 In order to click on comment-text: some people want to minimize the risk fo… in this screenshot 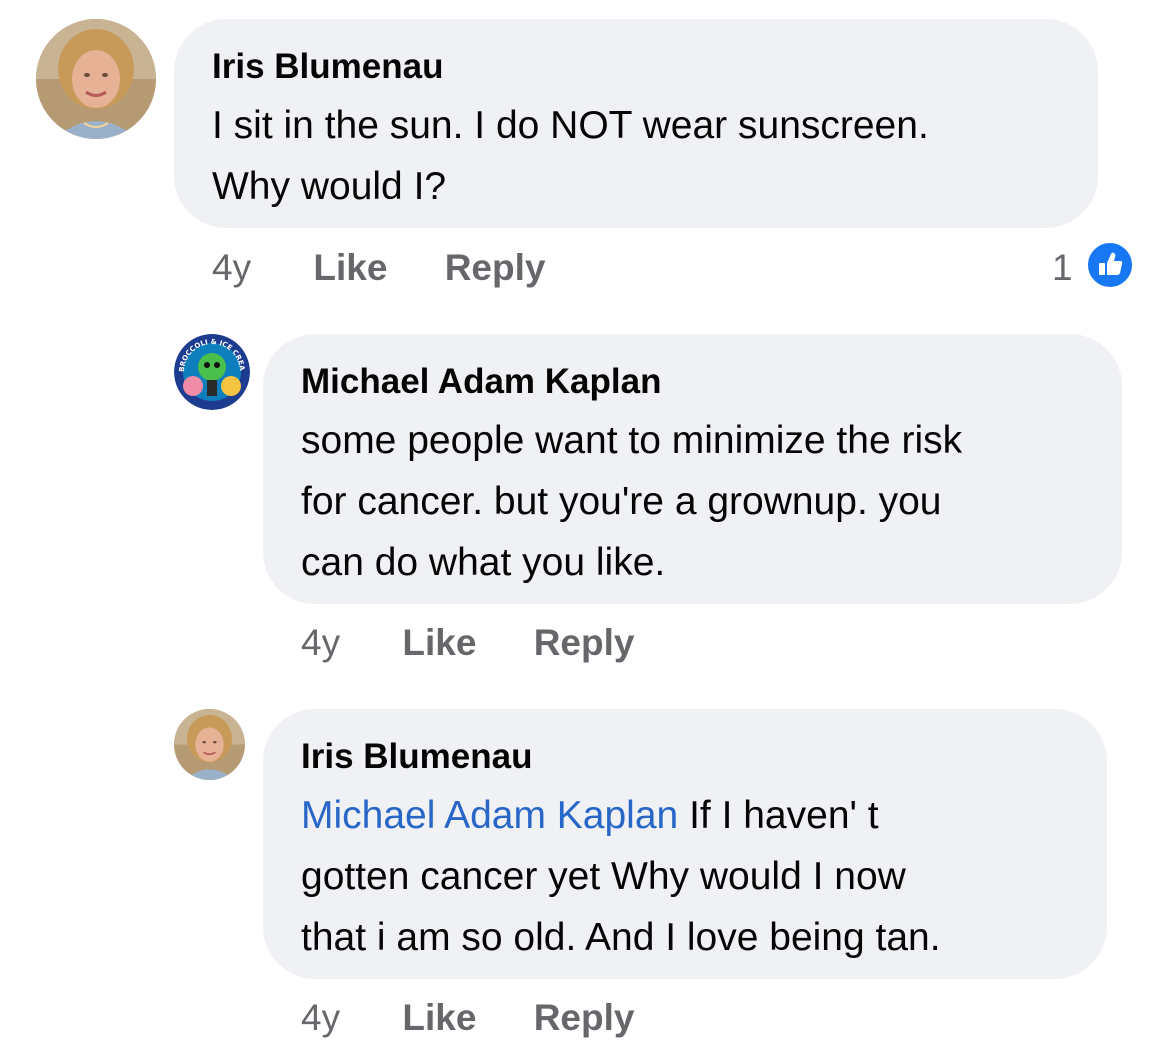, I will do `click(631, 501)`.